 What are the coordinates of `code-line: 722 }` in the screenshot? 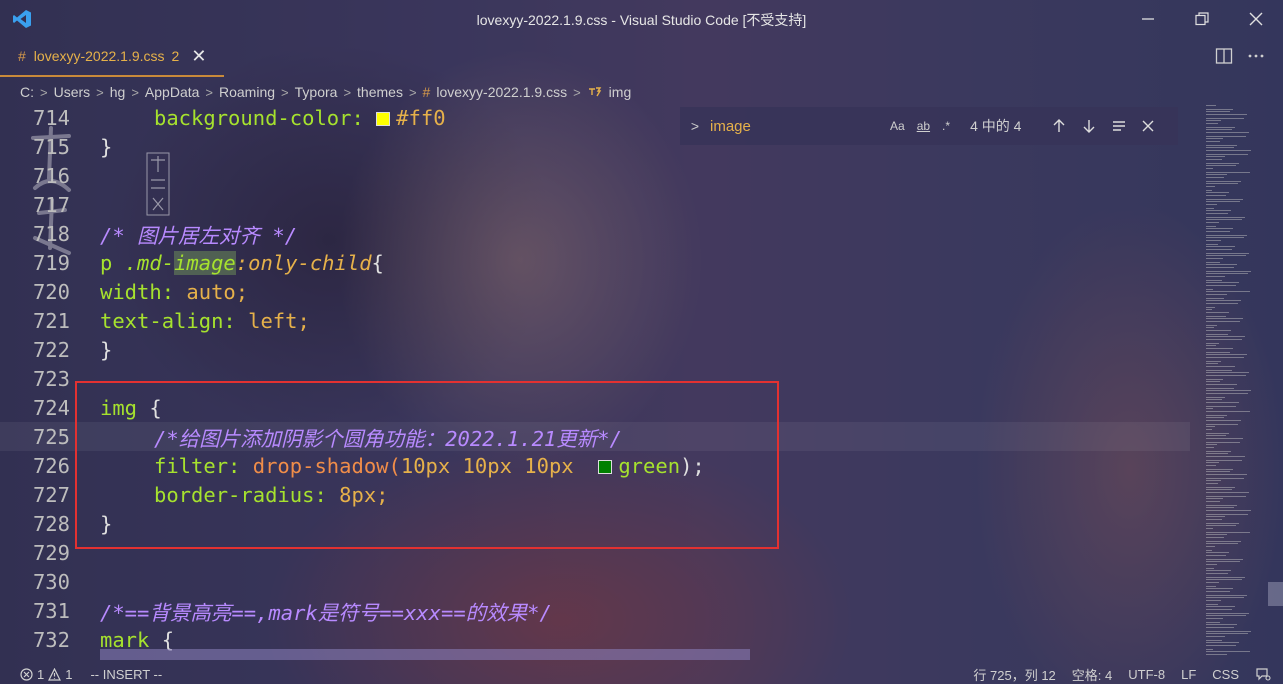 It's located at (595, 349).